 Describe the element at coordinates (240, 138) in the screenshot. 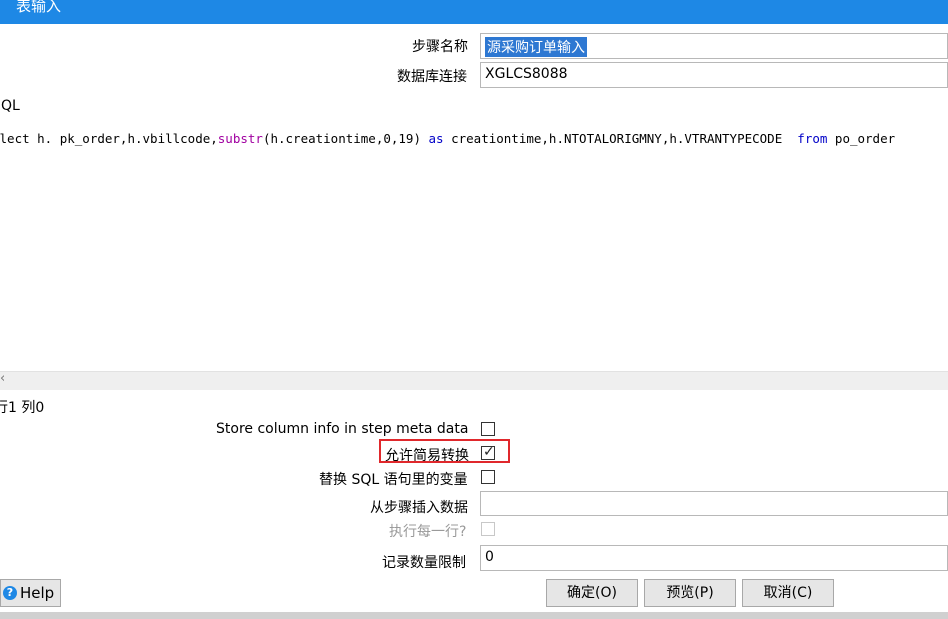

I see `sql-function-token: substr` at that location.